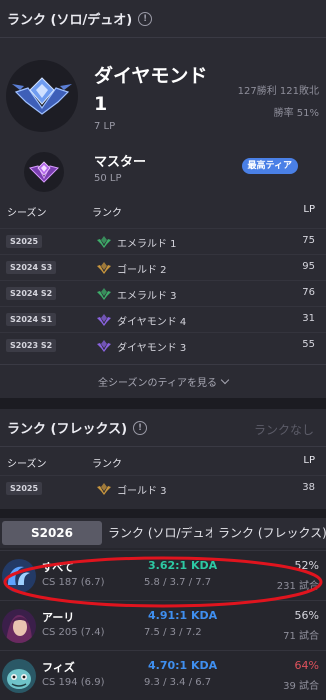 This screenshot has width=326, height=700. I want to click on current-rank: ダイヤモンド 1 7 LP 127勝利 121敗北 勝率 51%, so click(163, 88).